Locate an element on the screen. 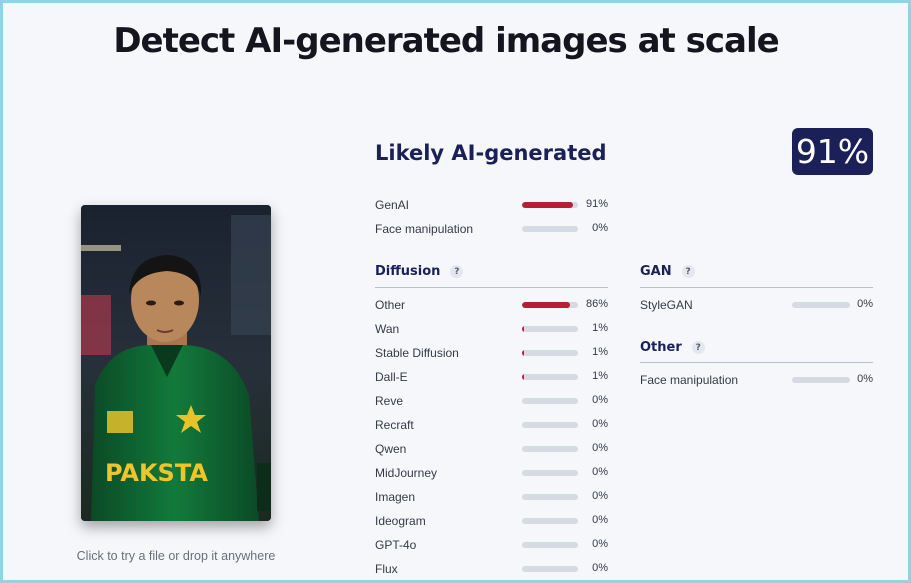 Image resolution: width=911 pixels, height=583 pixels. uploaded-image: PAKSTA is located at coordinates (176, 363).